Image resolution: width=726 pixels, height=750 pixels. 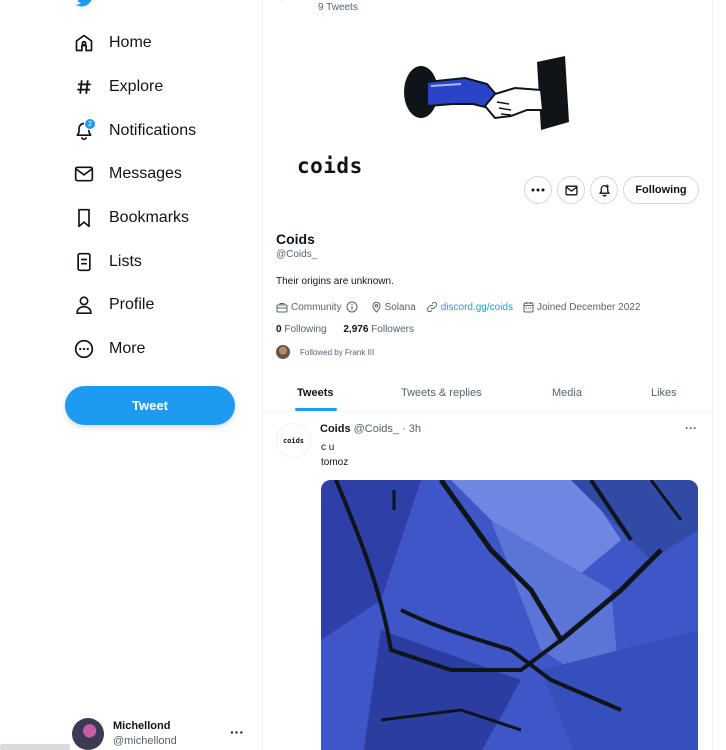 I want to click on joined-label: Joined December 2022, so click(x=588, y=307).